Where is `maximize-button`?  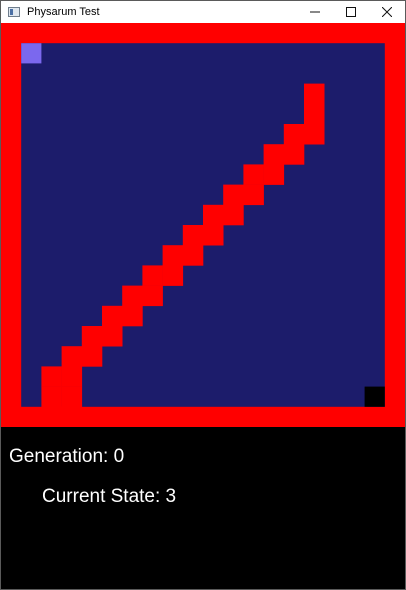
maximize-button is located at coordinates (351, 12).